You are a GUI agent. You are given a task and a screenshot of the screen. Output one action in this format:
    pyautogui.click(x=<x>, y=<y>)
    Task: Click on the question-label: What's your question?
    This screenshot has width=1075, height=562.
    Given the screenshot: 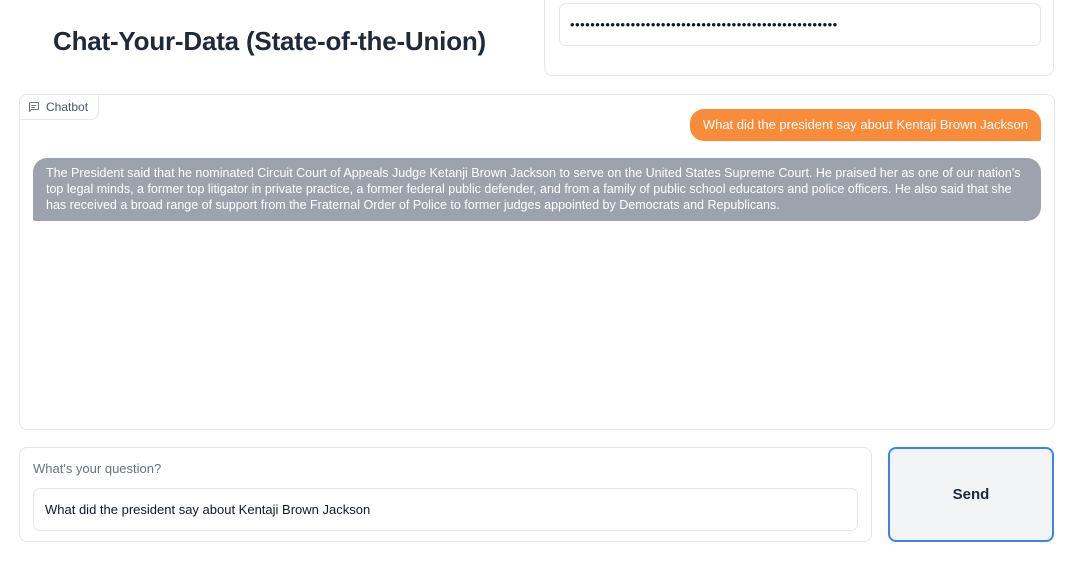 What is the action you would take?
    pyautogui.click(x=97, y=468)
    